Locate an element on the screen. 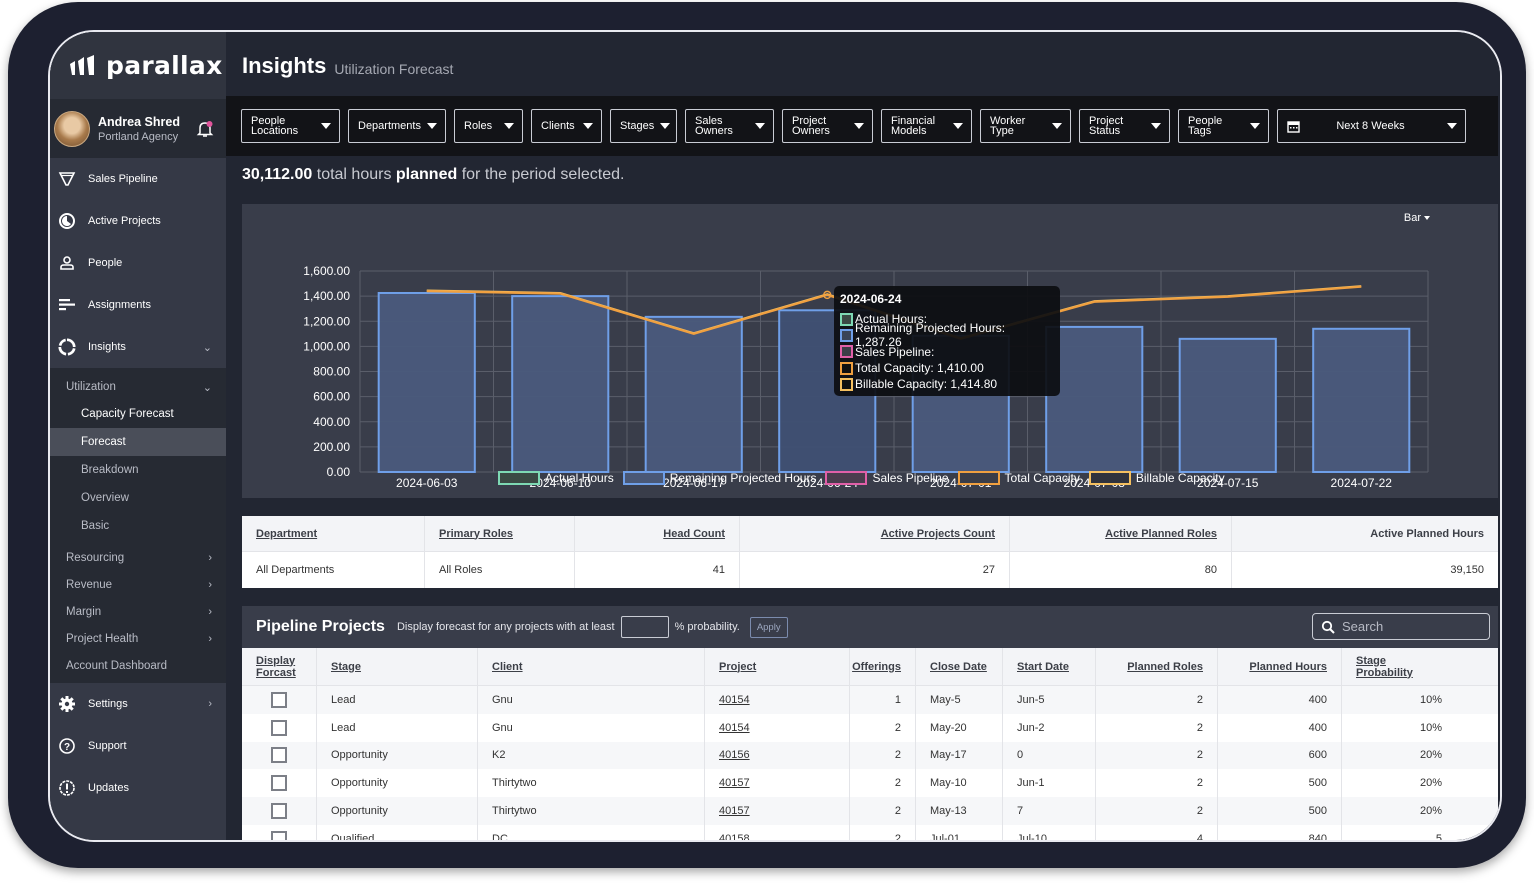  filter-sales-owners: Sales Owners is located at coordinates (729, 126).